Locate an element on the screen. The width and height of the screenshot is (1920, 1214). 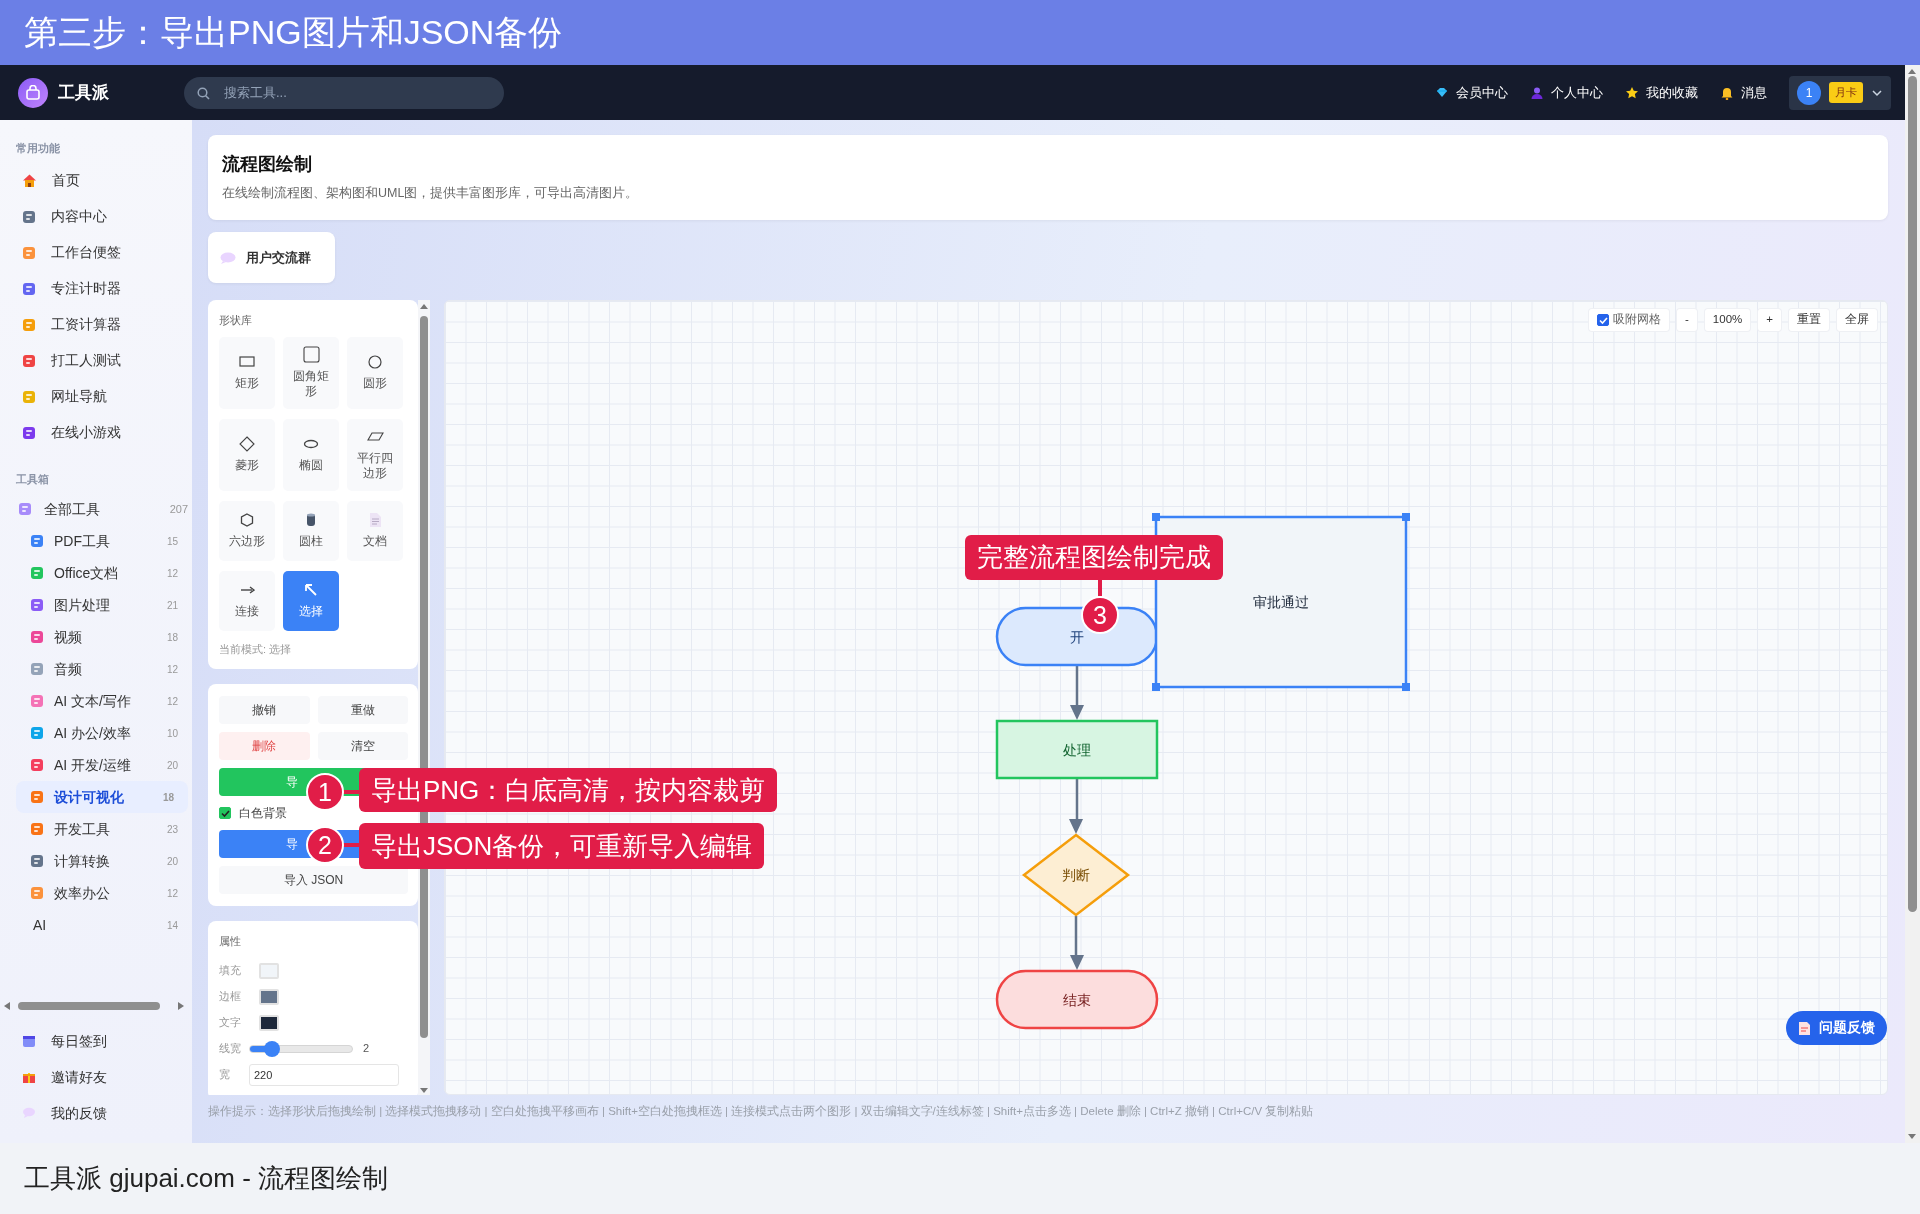
section-heading: 属性 is located at coordinates (230, 942).